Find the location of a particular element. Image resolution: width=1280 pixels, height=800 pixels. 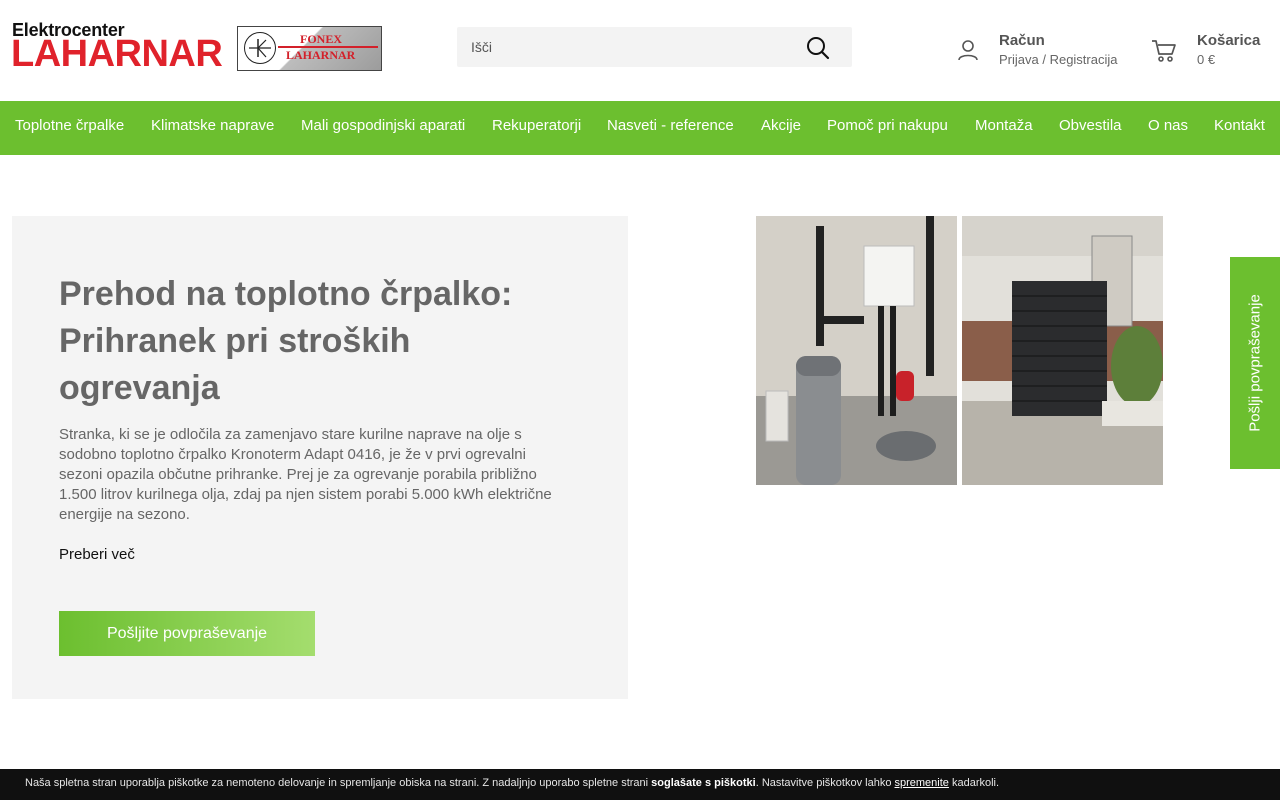

heat-pump-photo is located at coordinates (1062, 350).